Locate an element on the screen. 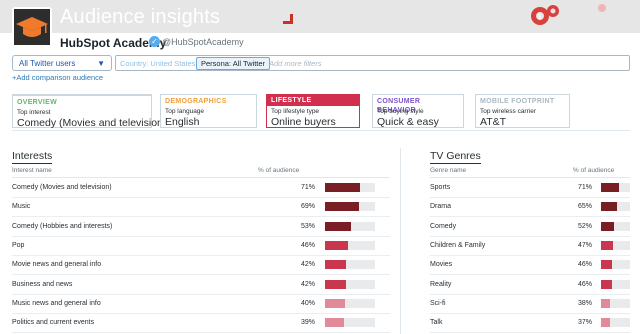 The width and height of the screenshot is (640, 334). row-label: Pop is located at coordinates (18, 245).